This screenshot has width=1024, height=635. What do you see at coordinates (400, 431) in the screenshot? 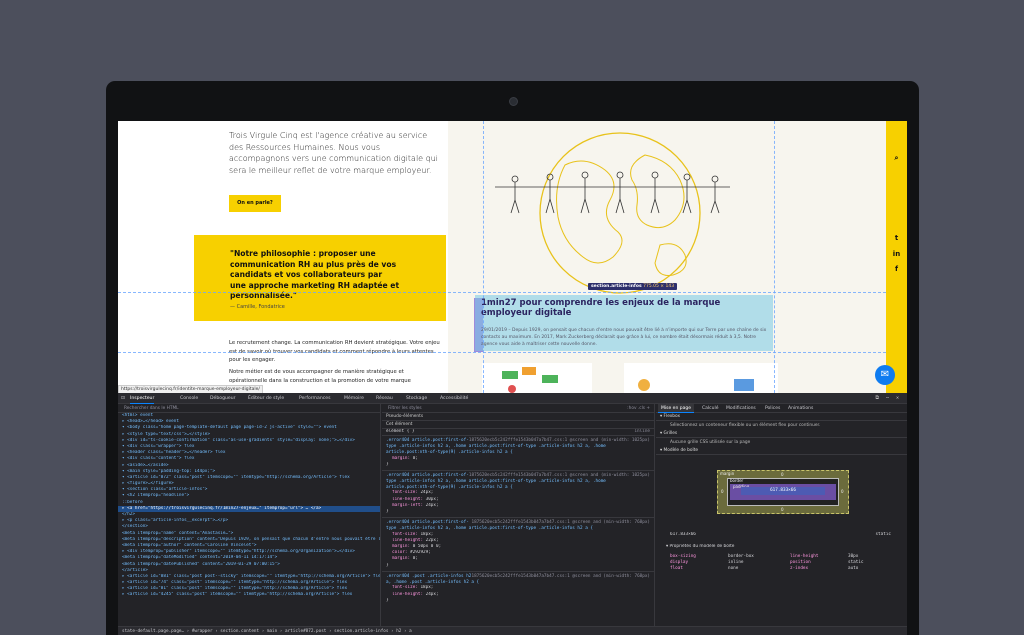
I see `element-rule-text: élément { }` at bounding box center [400, 431].